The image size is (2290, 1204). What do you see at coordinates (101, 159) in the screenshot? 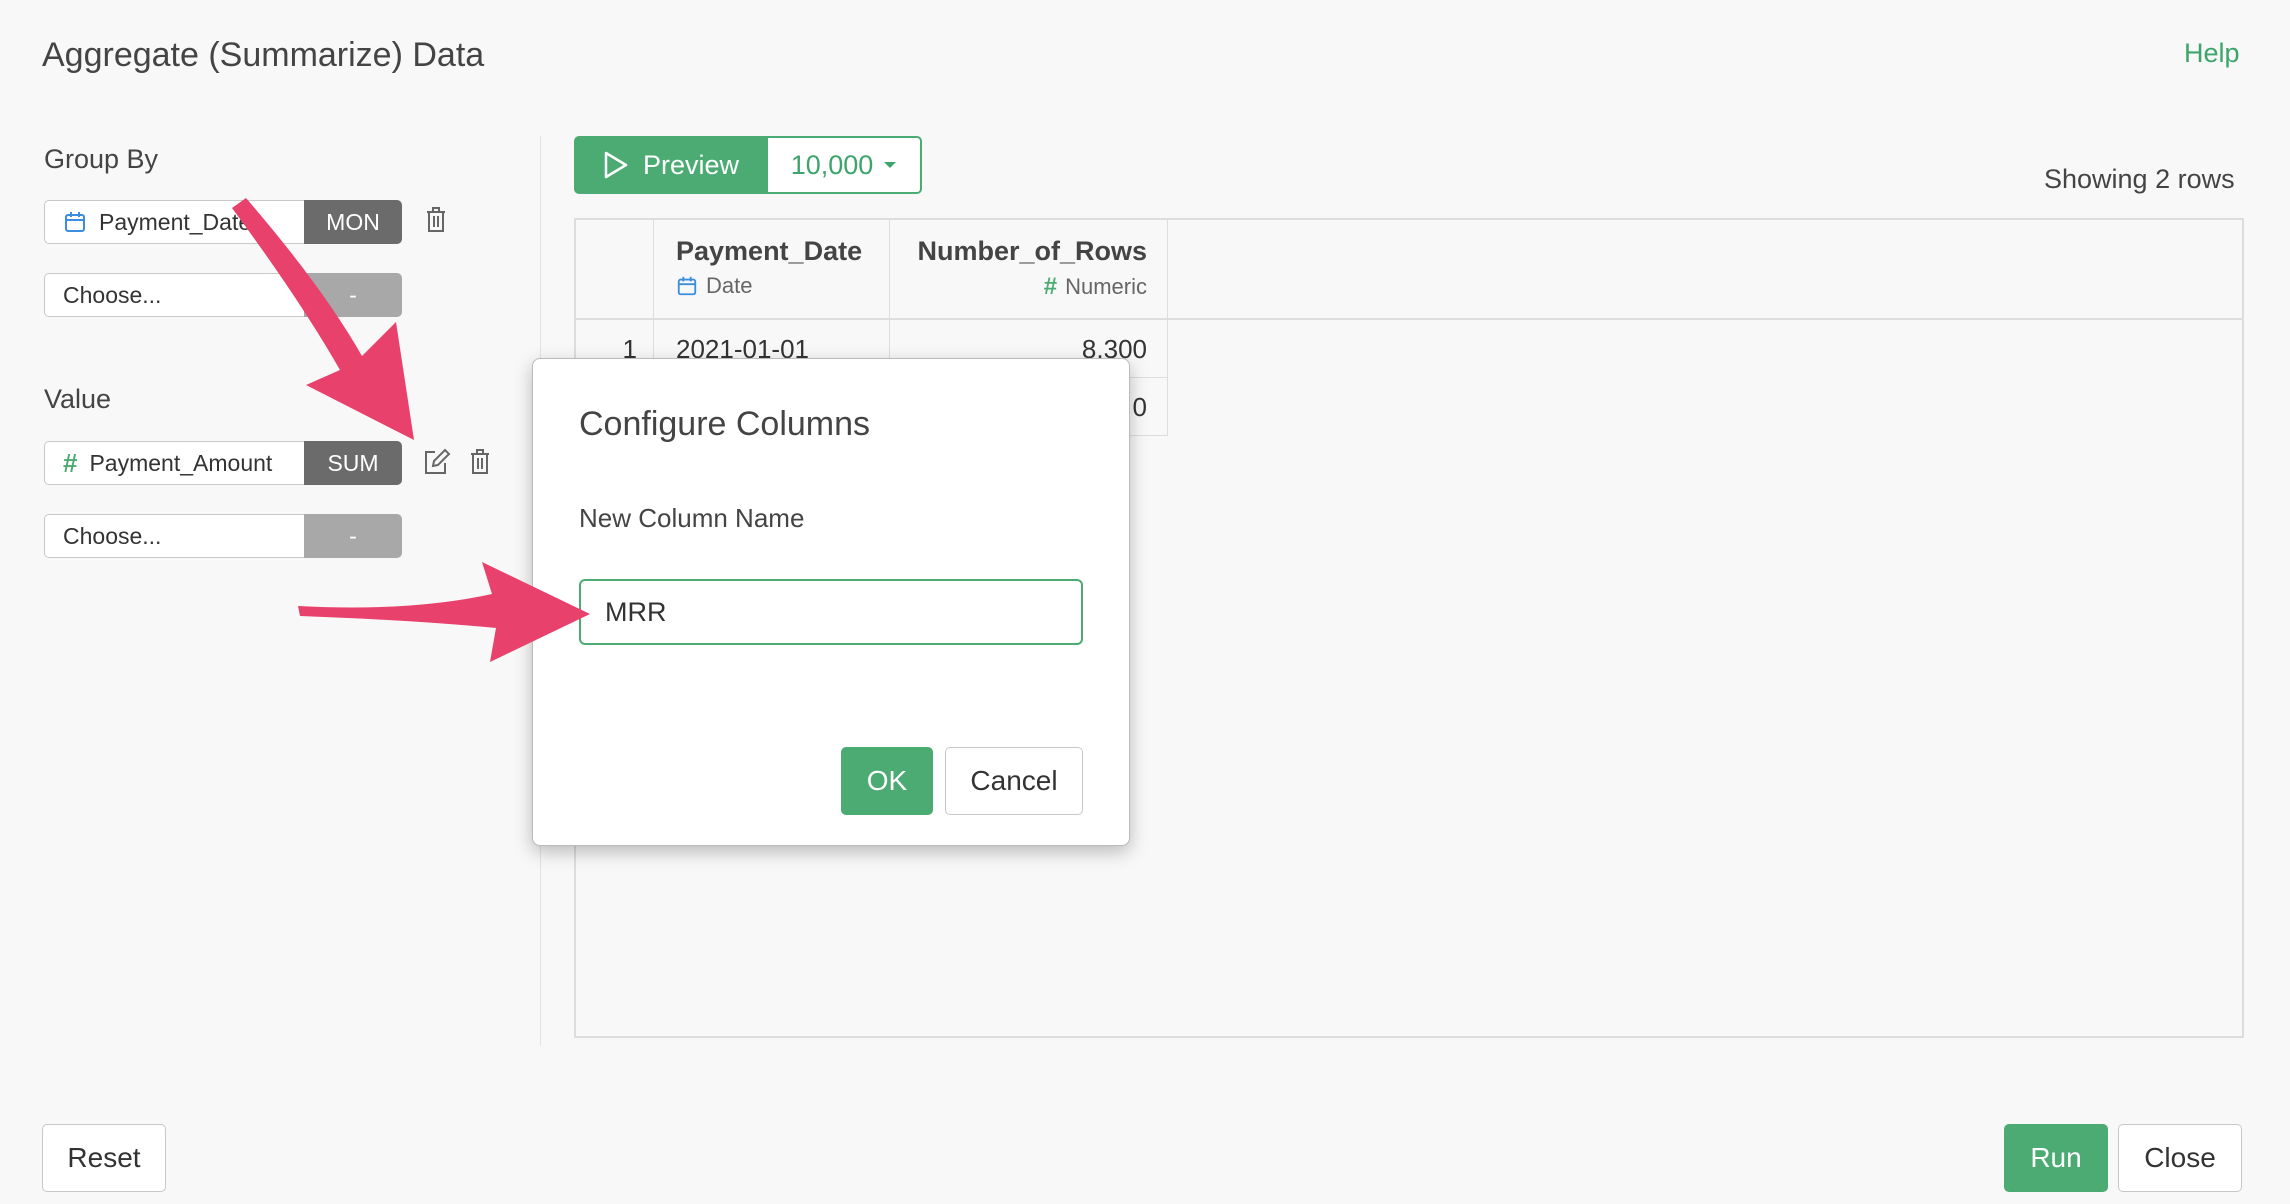
I see `group-by-label: Group By` at bounding box center [101, 159].